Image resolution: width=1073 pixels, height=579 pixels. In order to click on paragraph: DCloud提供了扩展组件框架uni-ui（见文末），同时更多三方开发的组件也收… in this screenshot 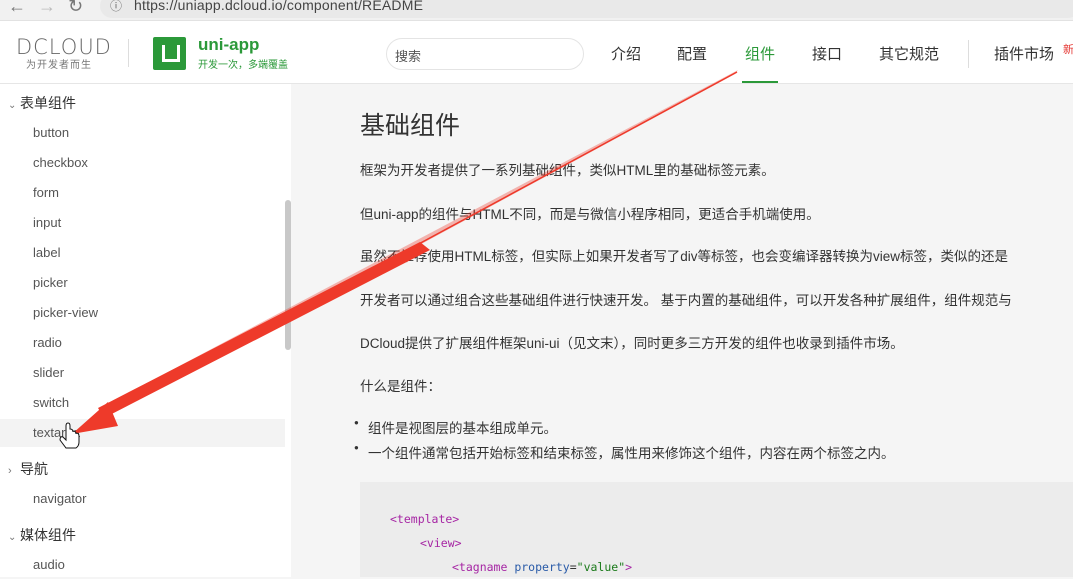, I will do `click(632, 343)`.